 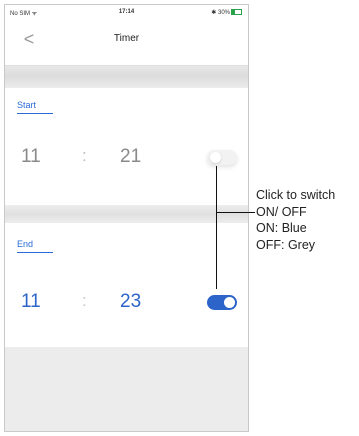 I want to click on start-hour: 11, so click(x=31, y=157).